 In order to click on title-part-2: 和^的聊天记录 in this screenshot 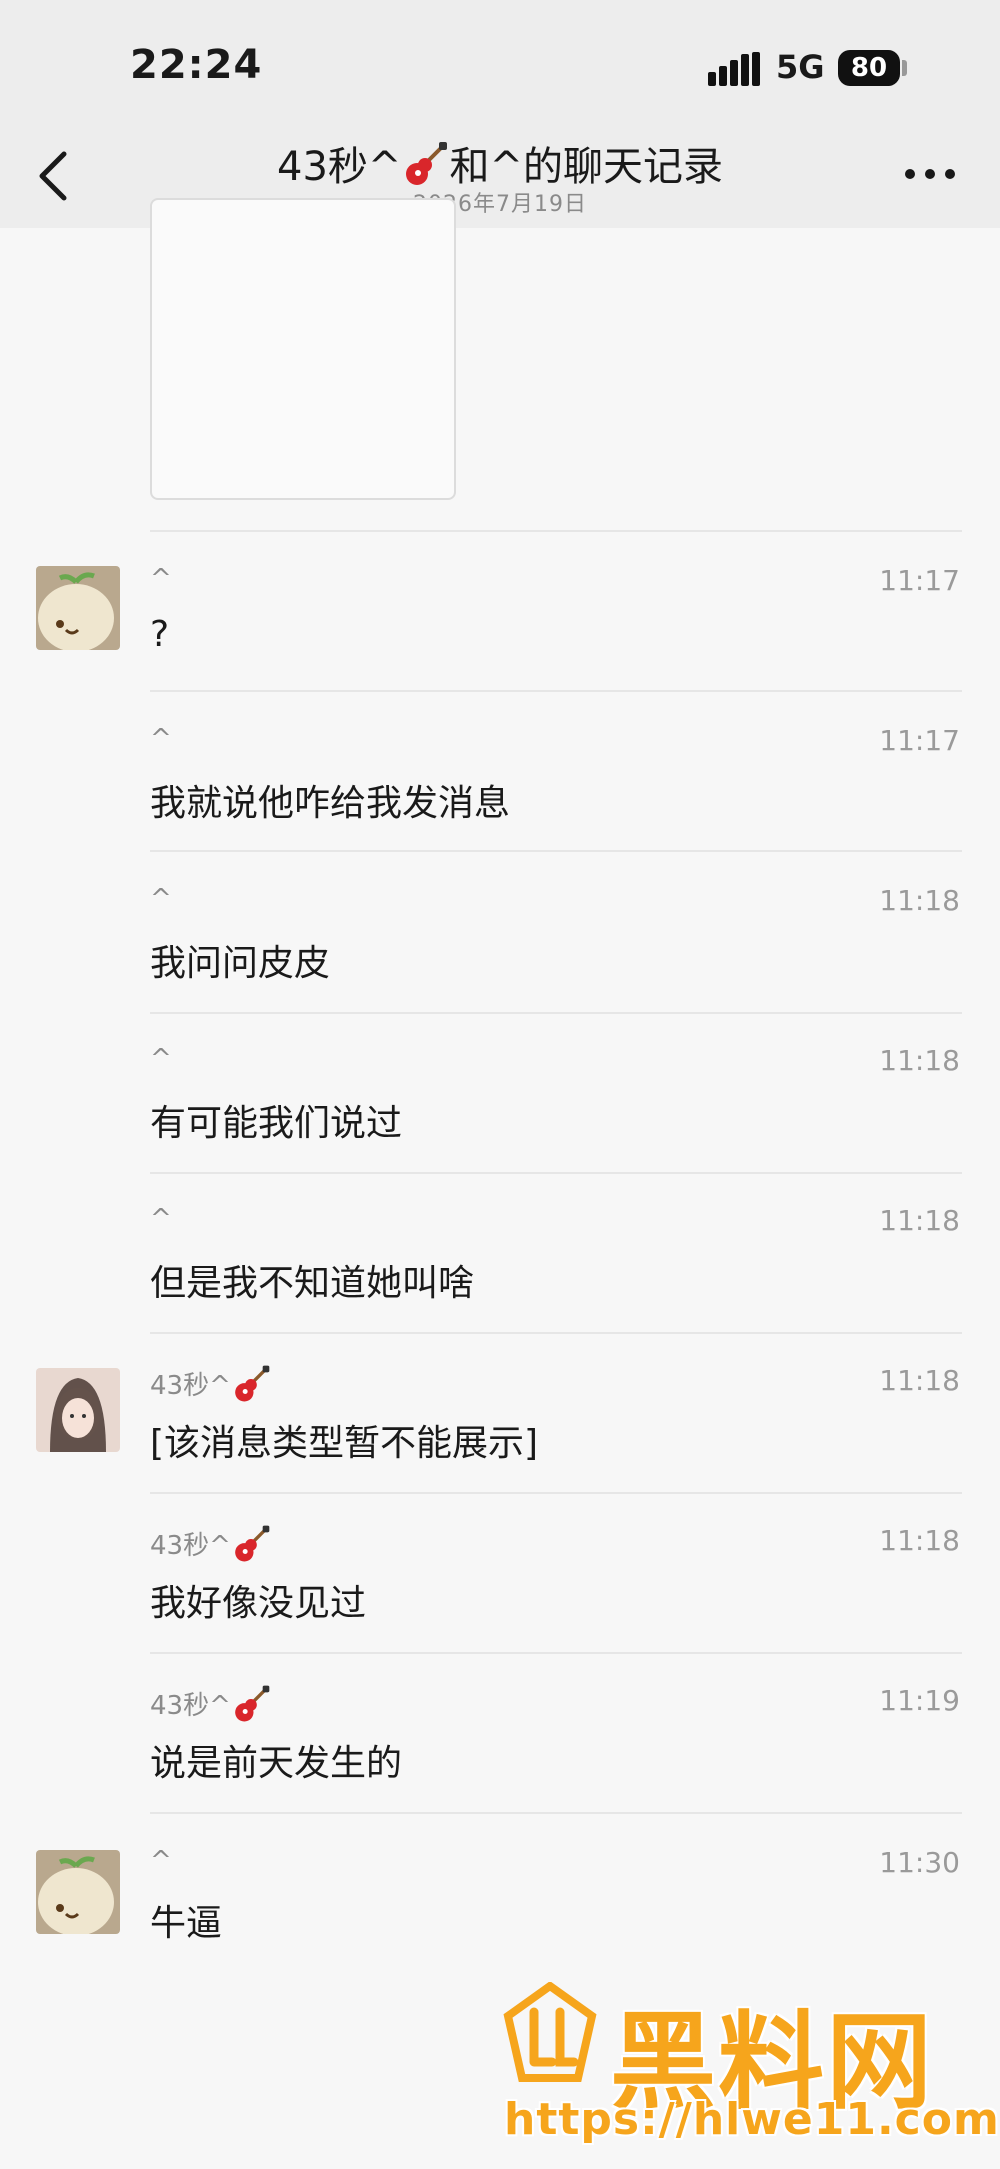, I will do `click(586, 167)`.